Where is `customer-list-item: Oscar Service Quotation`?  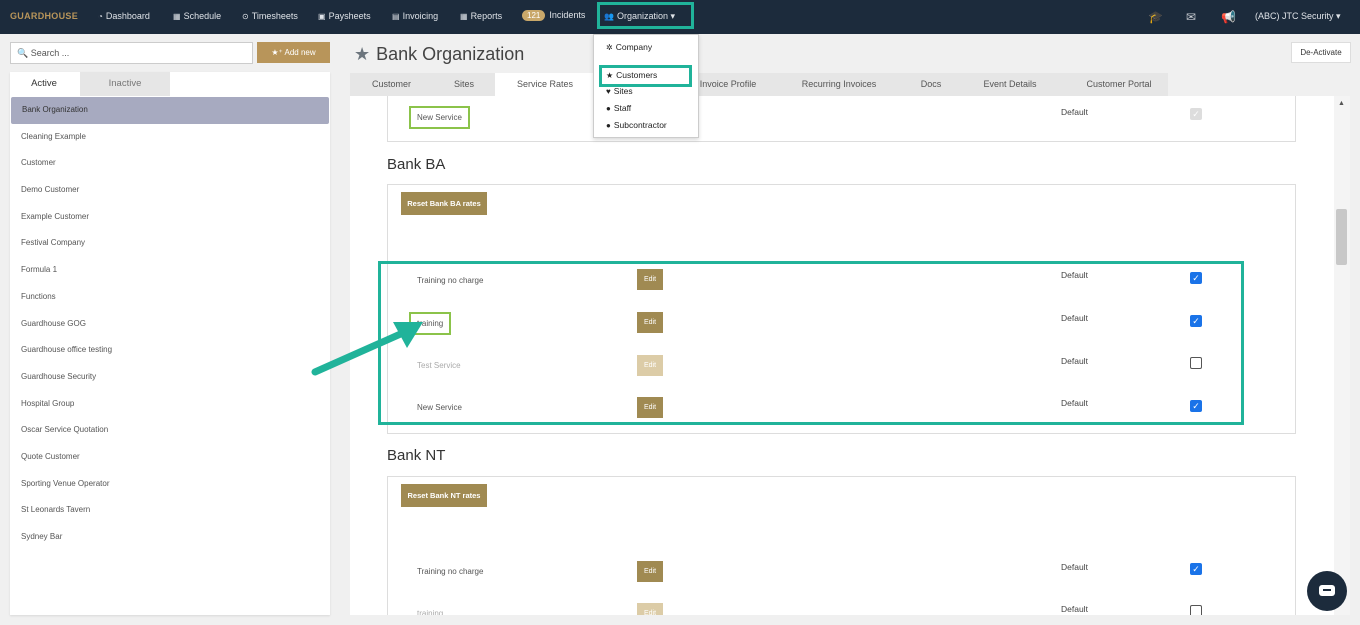 customer-list-item: Oscar Service Quotation is located at coordinates (170, 430).